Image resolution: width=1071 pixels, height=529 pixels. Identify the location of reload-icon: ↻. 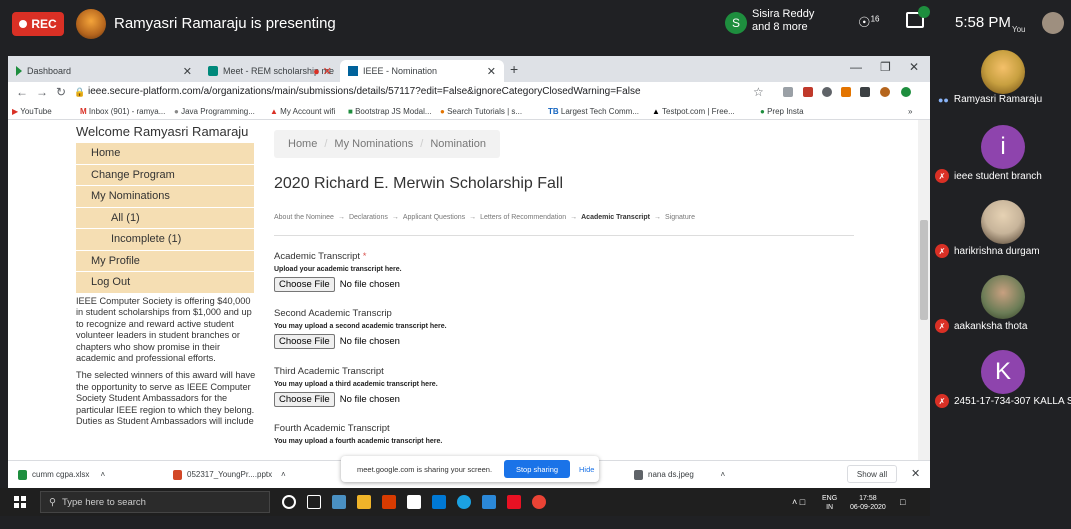
(61, 92).